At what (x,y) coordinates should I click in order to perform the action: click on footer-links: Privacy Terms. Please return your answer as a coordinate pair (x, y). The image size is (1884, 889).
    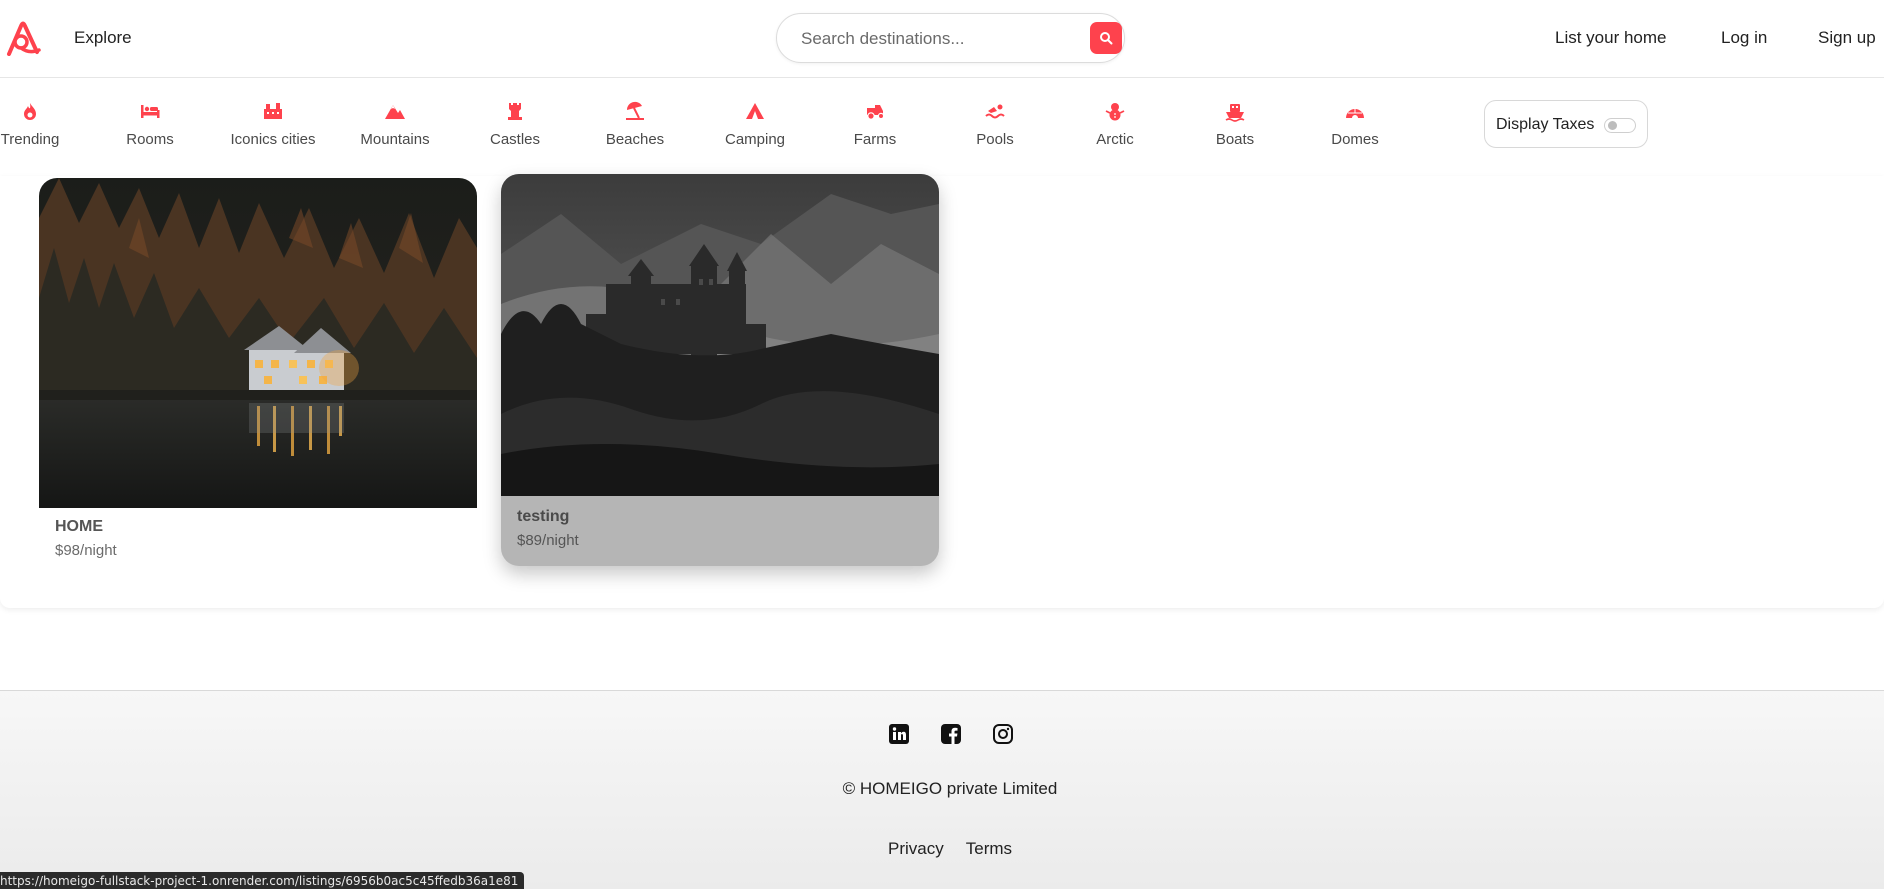
    Looking at the image, I should click on (961, 849).